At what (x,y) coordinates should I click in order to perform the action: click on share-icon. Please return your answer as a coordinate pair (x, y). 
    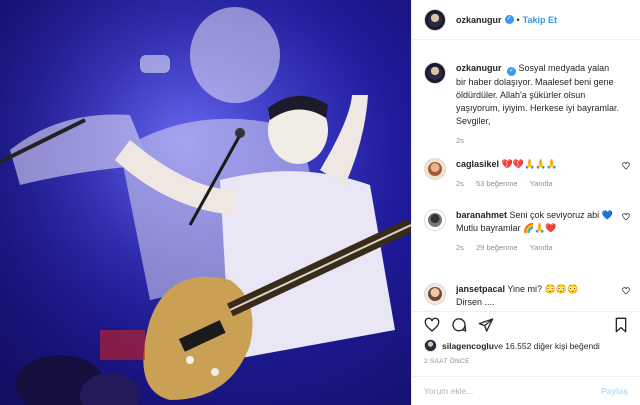
    Looking at the image, I should click on (486, 325).